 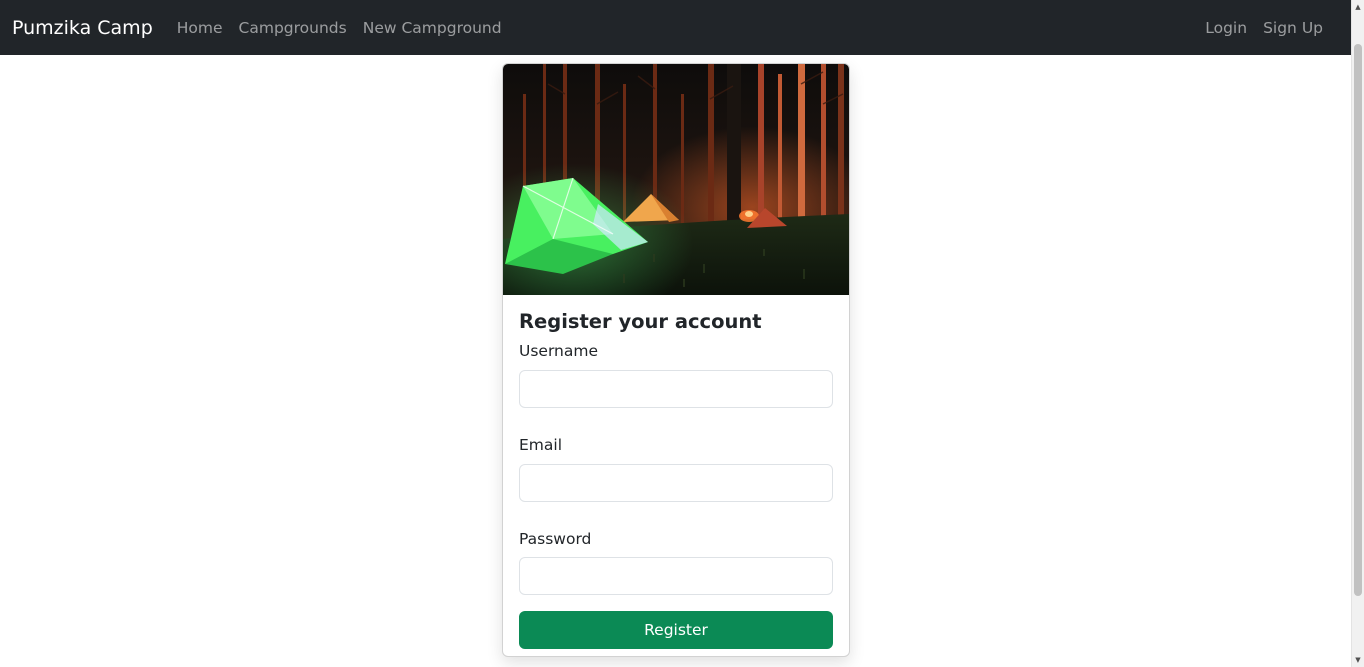 I want to click on password-group: Password, so click(x=676, y=563).